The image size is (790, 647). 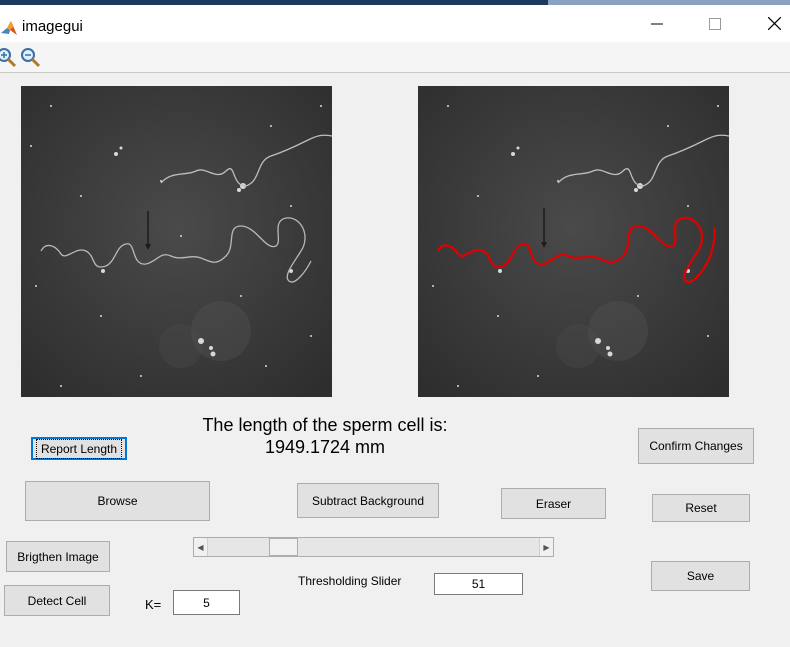 I want to click on slider-right-arrow: ▶, so click(x=546, y=547).